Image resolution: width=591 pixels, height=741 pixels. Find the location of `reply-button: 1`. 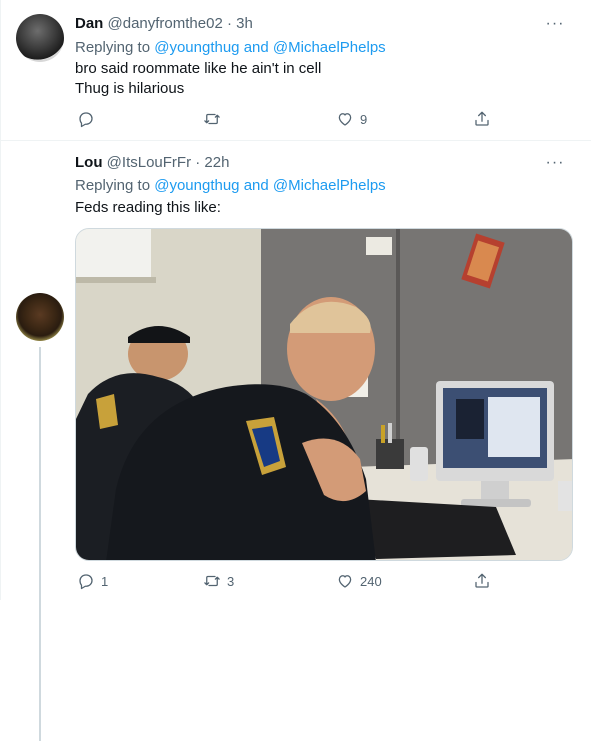

reply-button: 1 is located at coordinates (92, 581).